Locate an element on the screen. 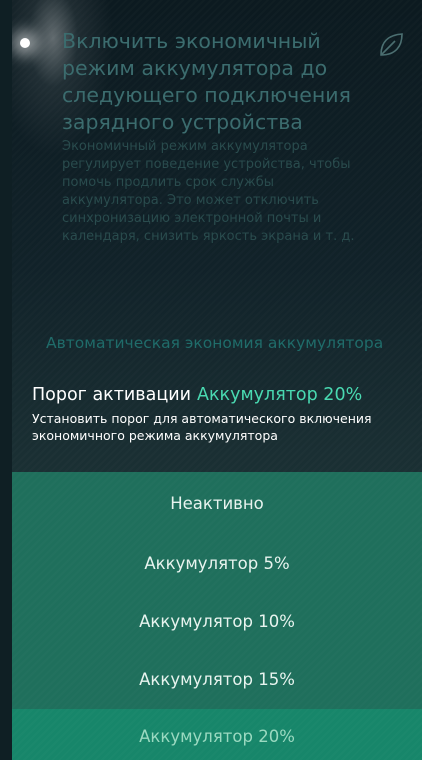 This screenshot has width=422, height=760. menu-item-15: Аккумулятор 15% is located at coordinates (217, 680).